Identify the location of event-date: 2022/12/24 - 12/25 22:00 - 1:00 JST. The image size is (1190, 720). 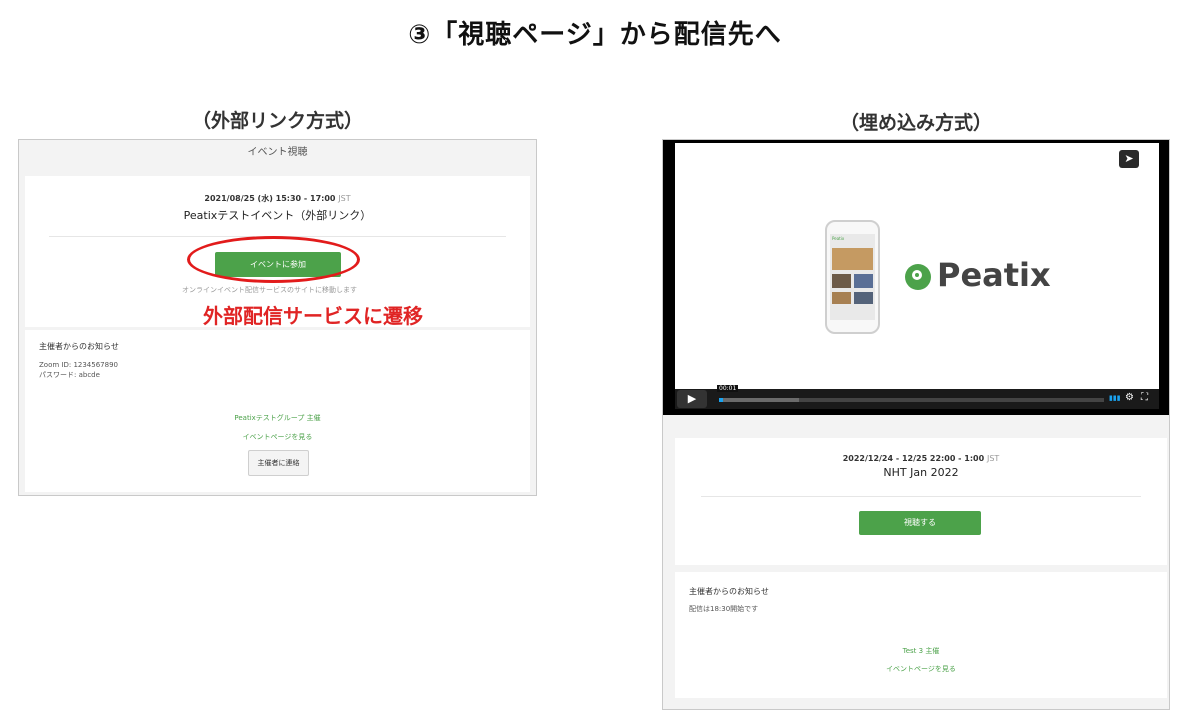
(921, 458).